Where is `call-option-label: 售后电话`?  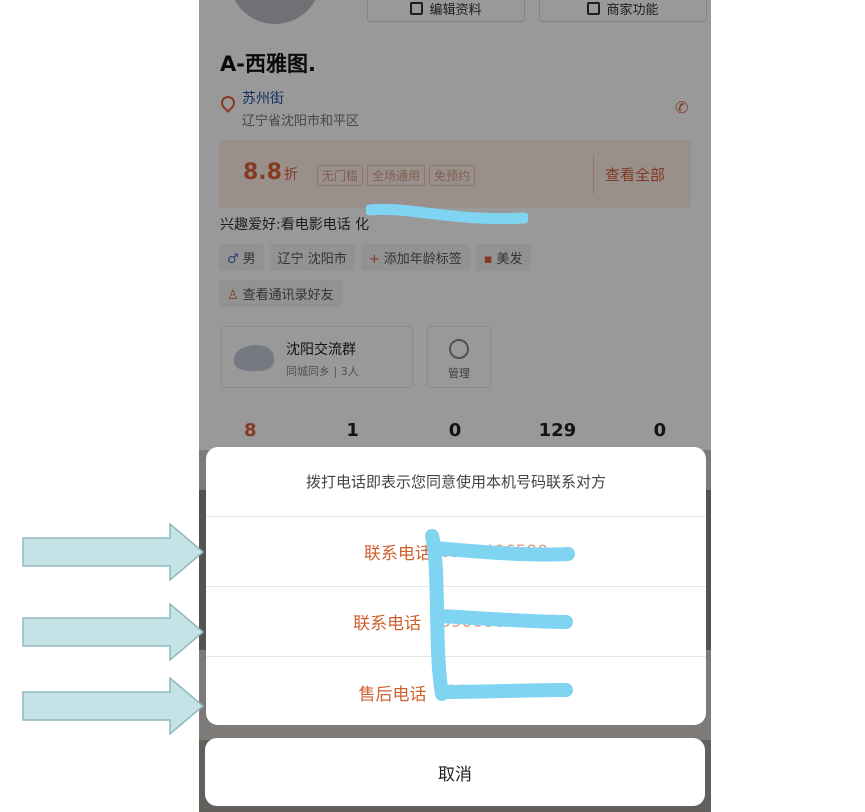
call-option-label: 售后电话 is located at coordinates (392, 694).